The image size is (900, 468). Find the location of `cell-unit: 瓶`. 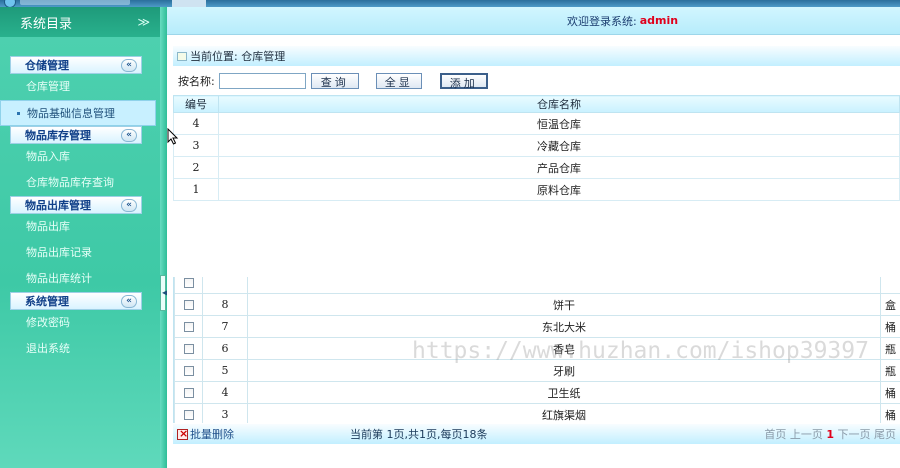

cell-unit: 瓶 is located at coordinates (890, 348).